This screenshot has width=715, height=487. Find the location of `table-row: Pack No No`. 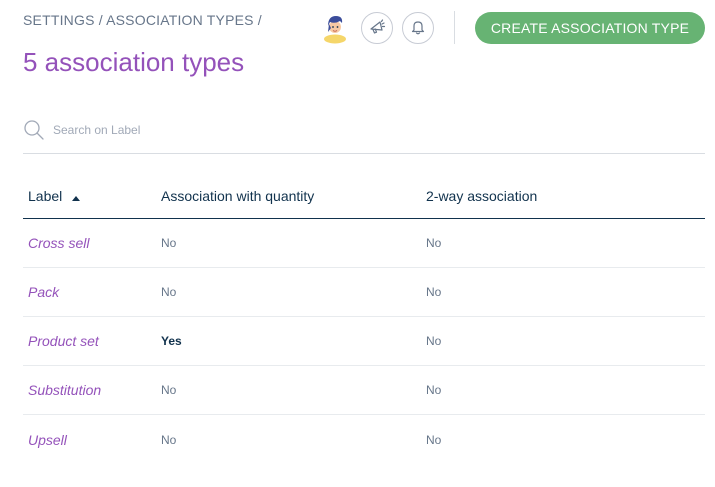

table-row: Pack No No is located at coordinates (364, 292).